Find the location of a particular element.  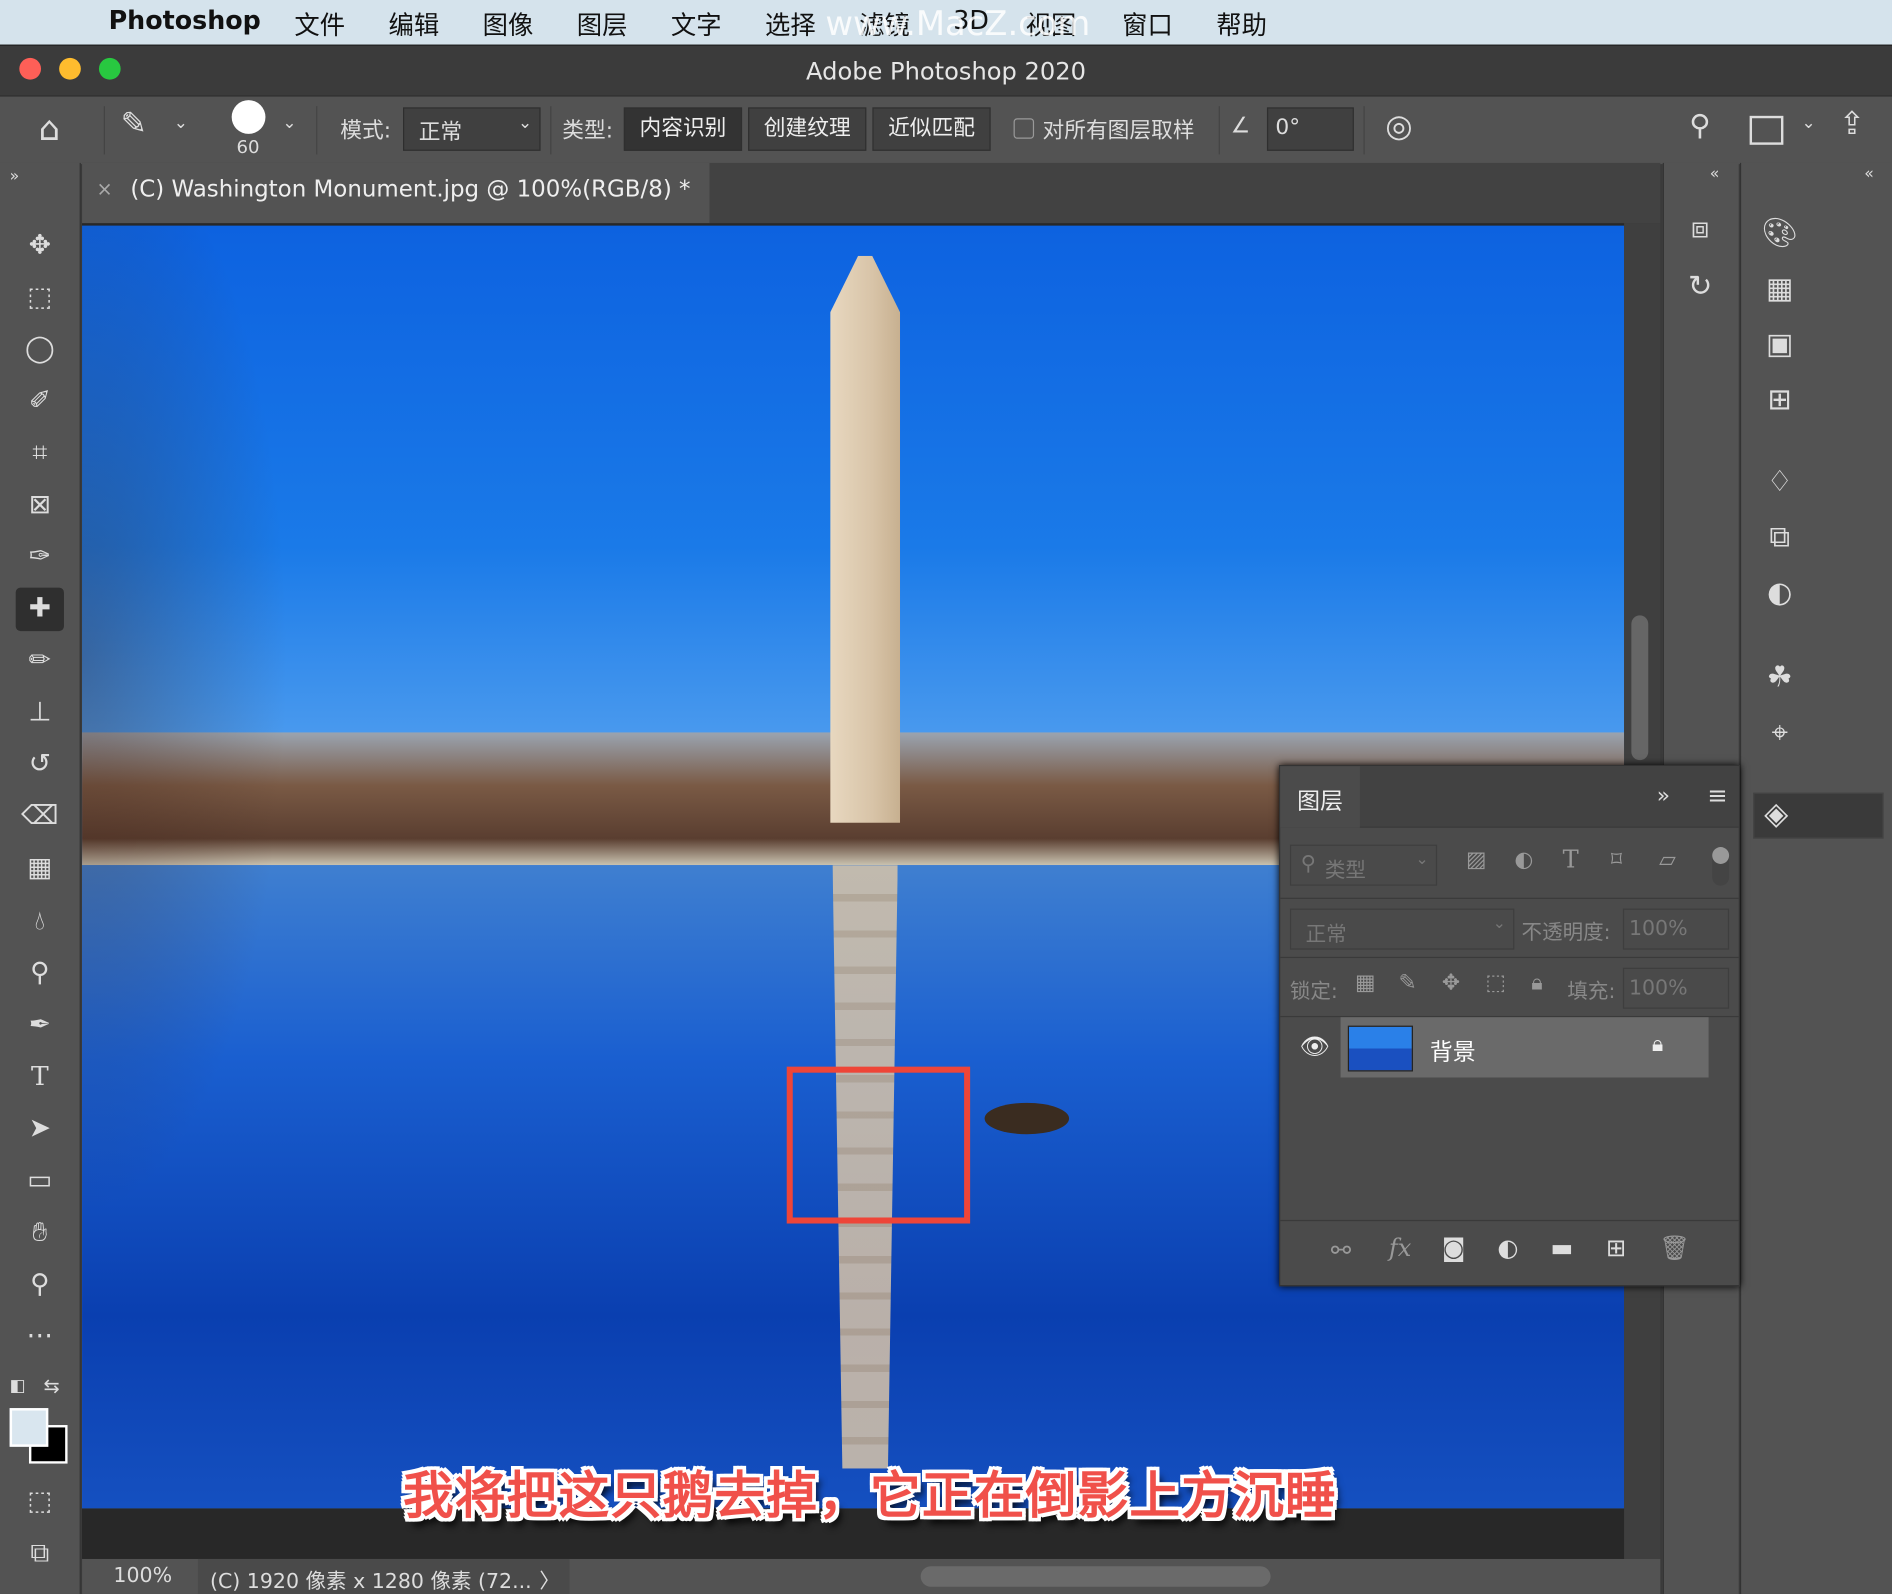

create-texture-button: 创建纹理 is located at coordinates (807, 129).